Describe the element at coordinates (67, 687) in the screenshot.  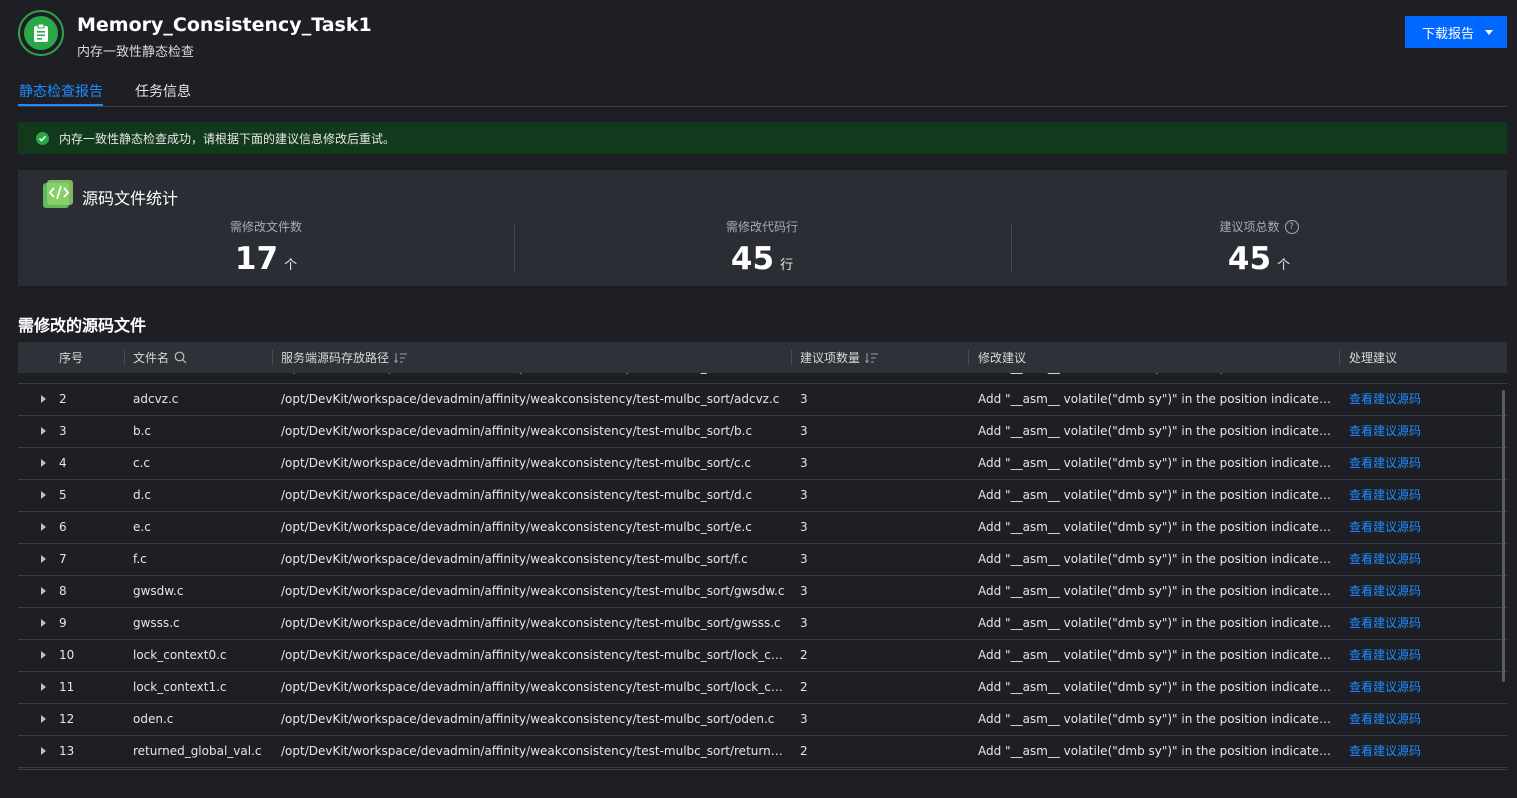
I see `row-index: 11` at that location.